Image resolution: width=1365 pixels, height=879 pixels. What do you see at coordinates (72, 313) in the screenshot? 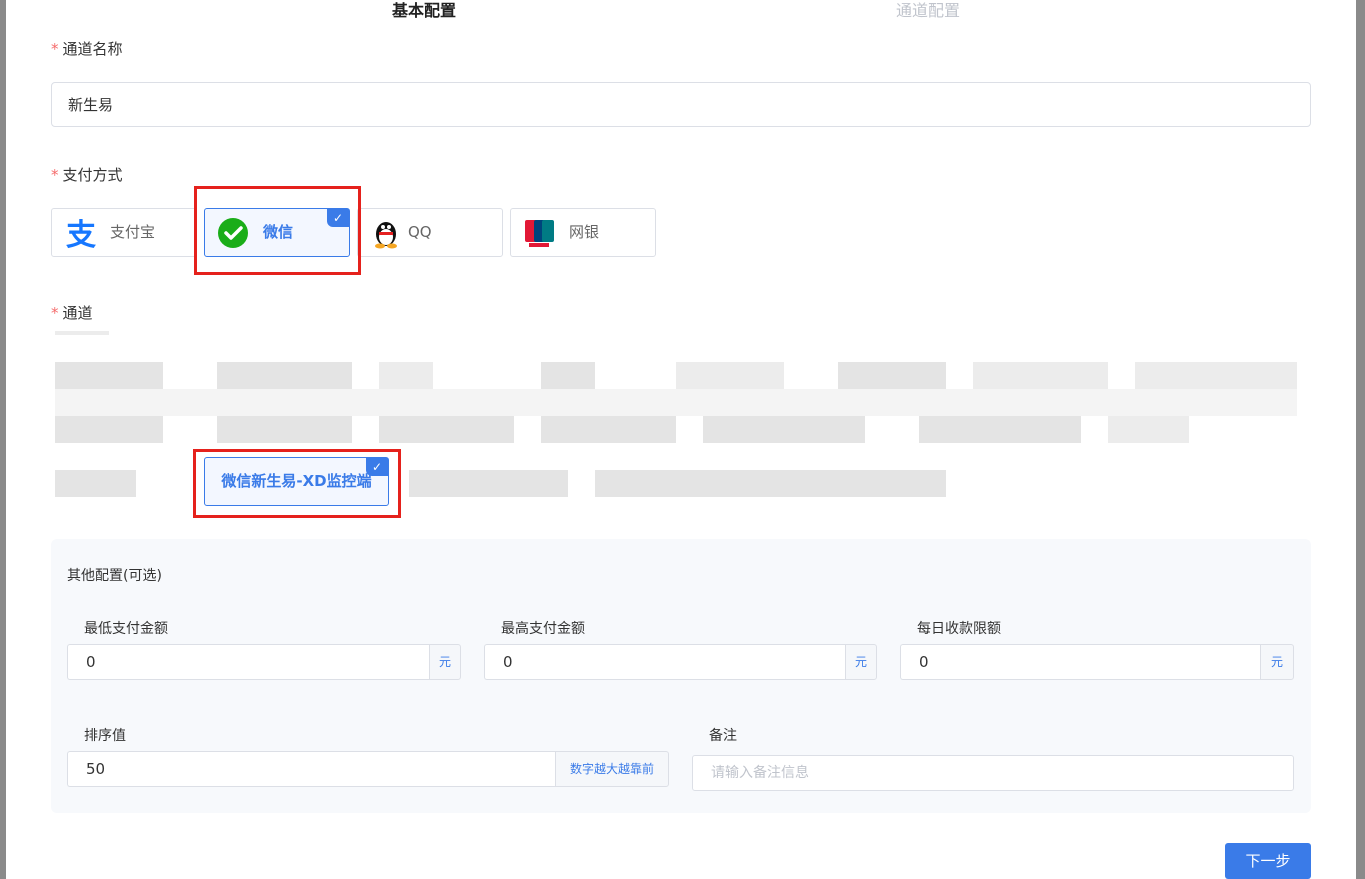
I see `channel-label: * 通道` at bounding box center [72, 313].